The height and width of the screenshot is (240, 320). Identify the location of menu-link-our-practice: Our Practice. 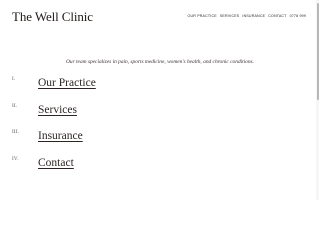
(67, 83).